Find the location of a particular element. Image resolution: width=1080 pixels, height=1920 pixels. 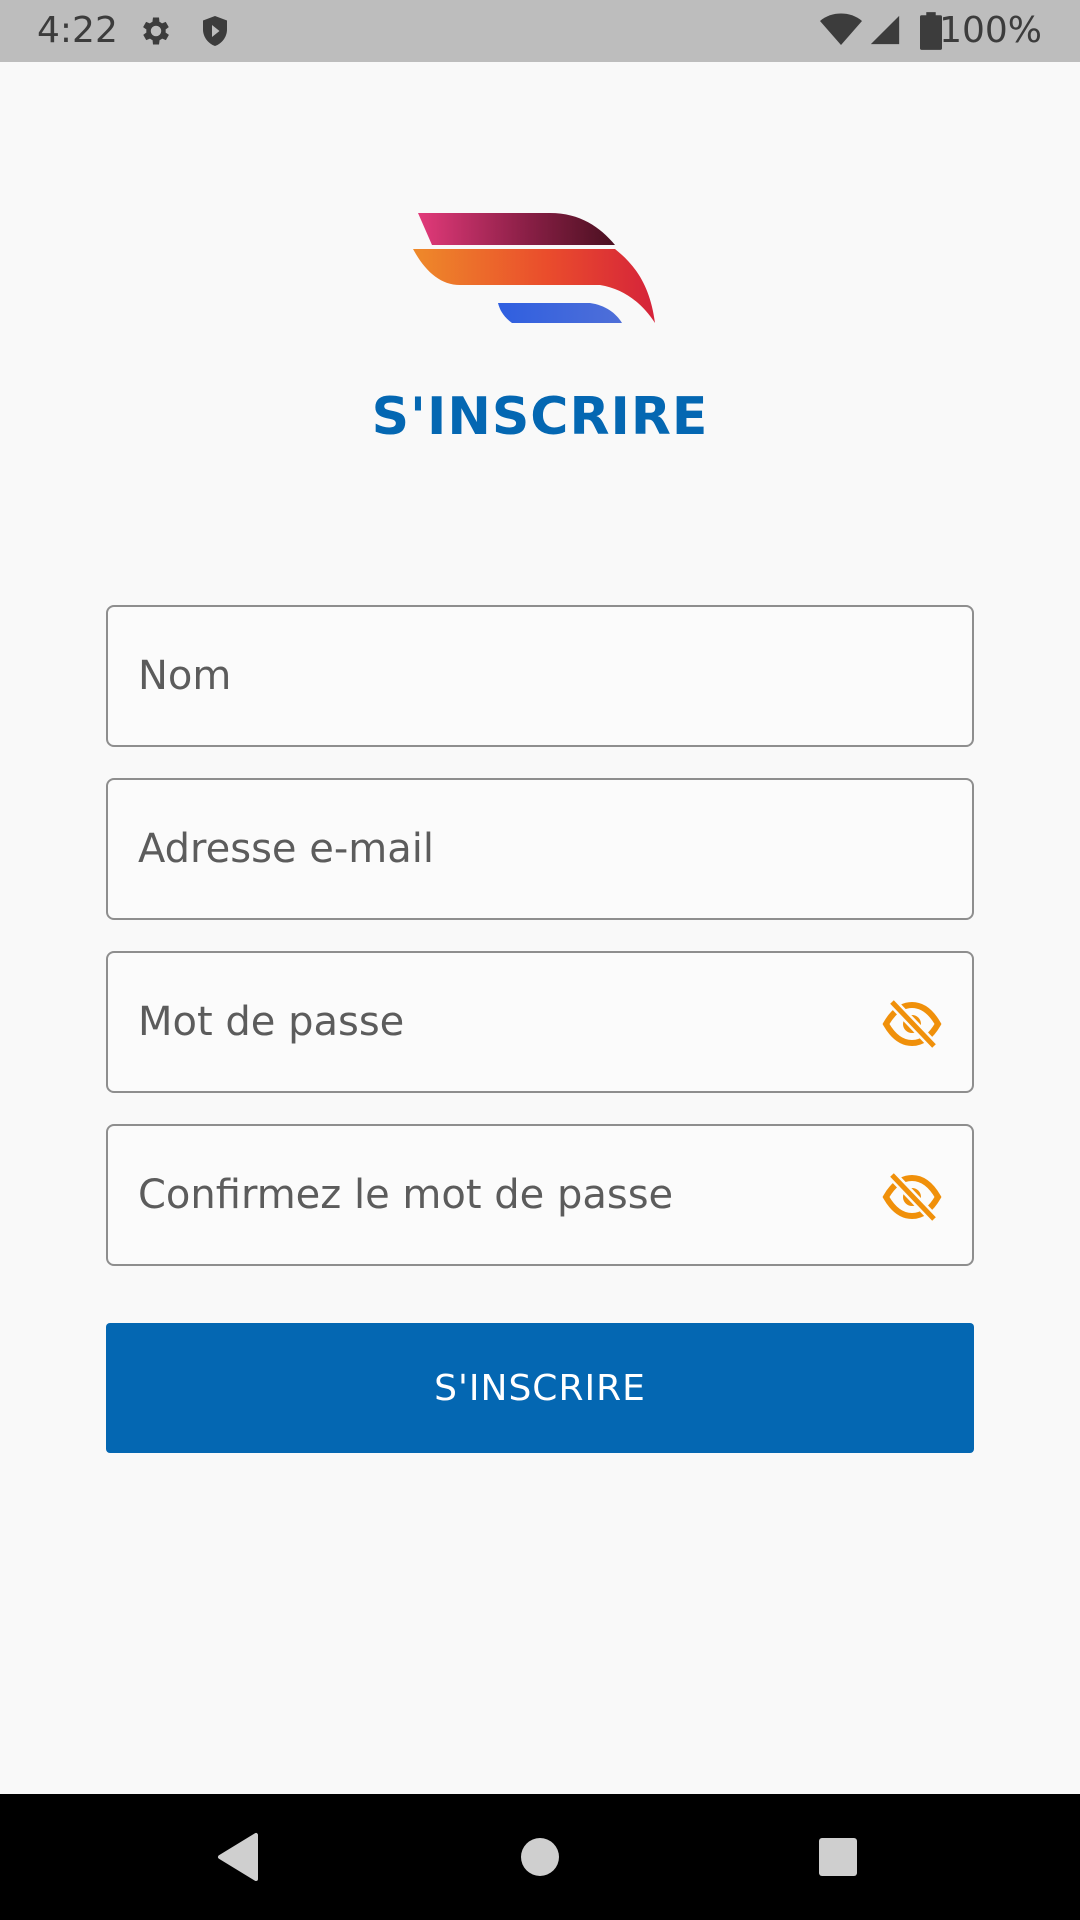

back-icon is located at coordinates (238, 1857).